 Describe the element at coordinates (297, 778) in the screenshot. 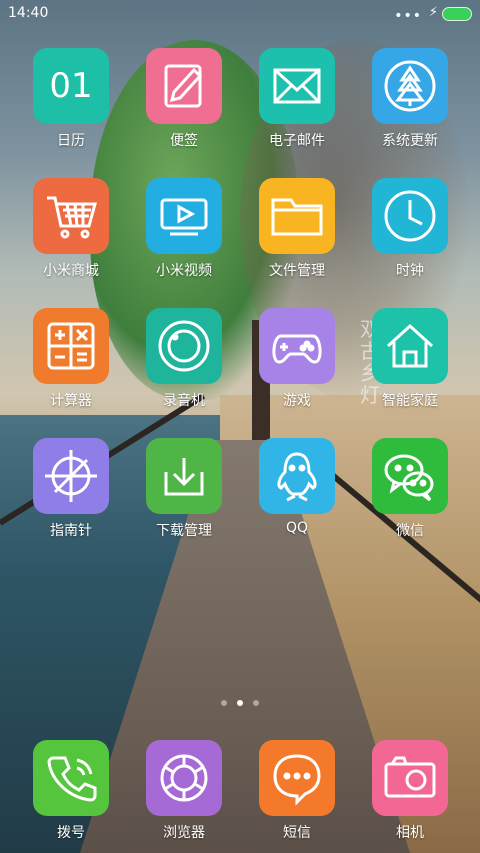

I see `message-icon` at that location.